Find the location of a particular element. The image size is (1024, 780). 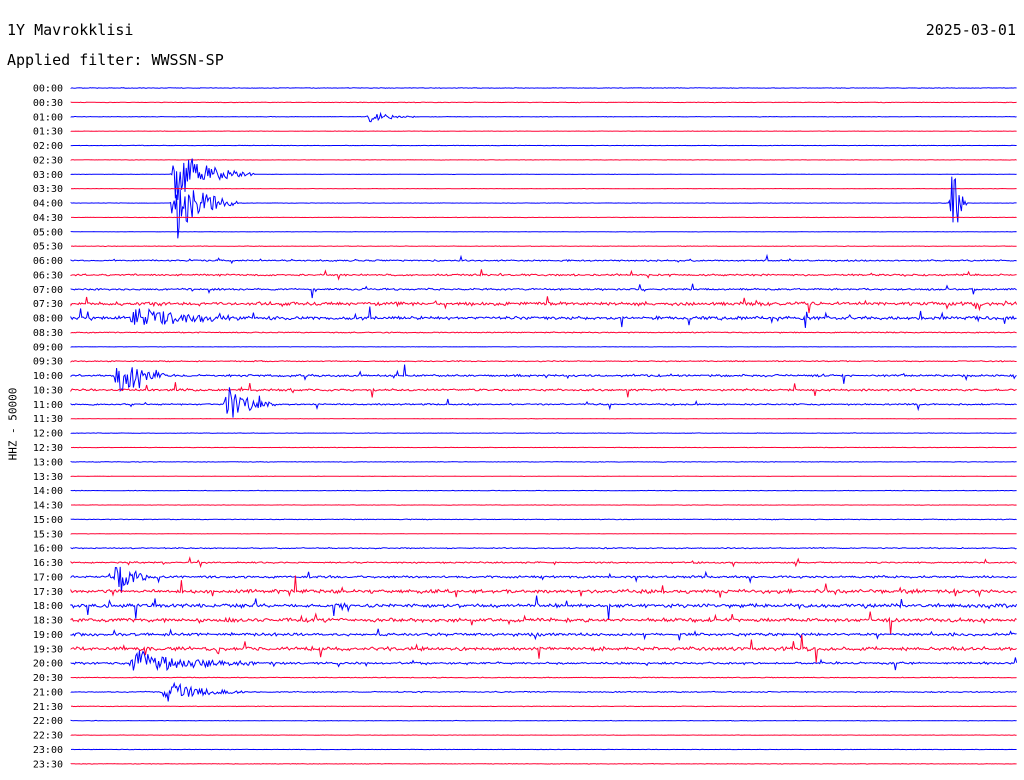

time-tick-label: 12:00 is located at coordinates (48, 434).